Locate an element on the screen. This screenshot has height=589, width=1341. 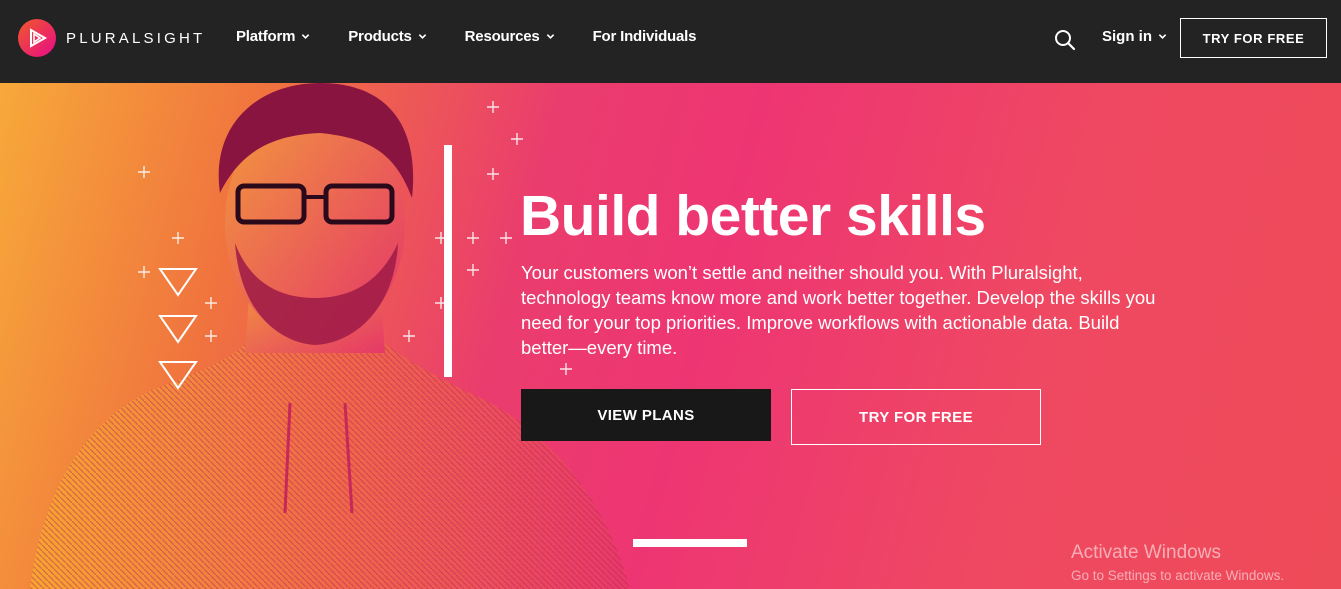
nav-item-label: For Individuals is located at coordinates (644, 36).